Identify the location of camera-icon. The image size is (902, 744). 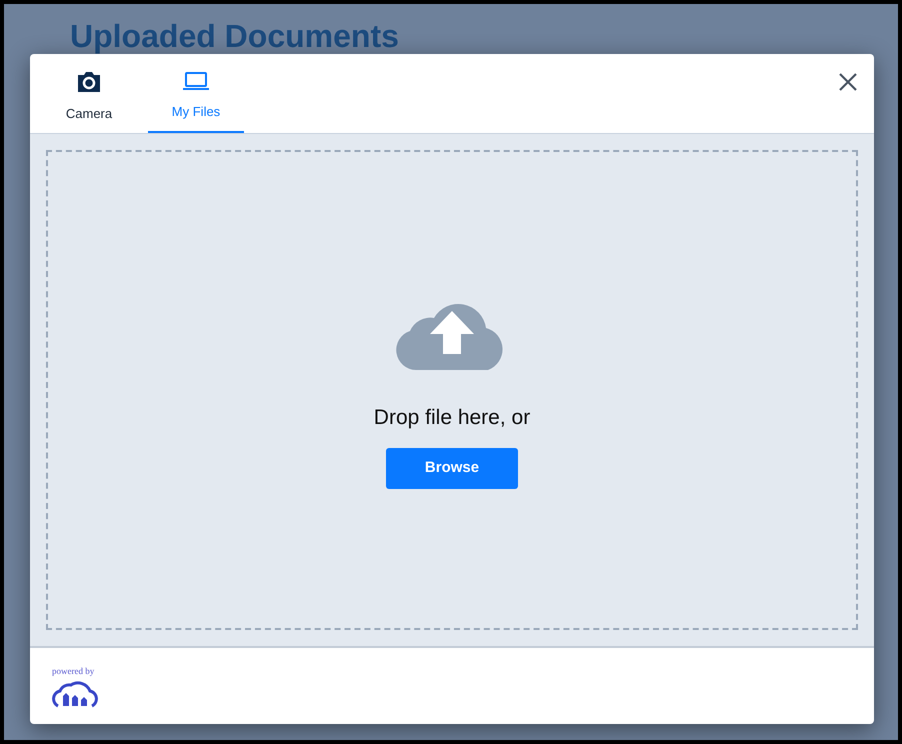
(89, 82).